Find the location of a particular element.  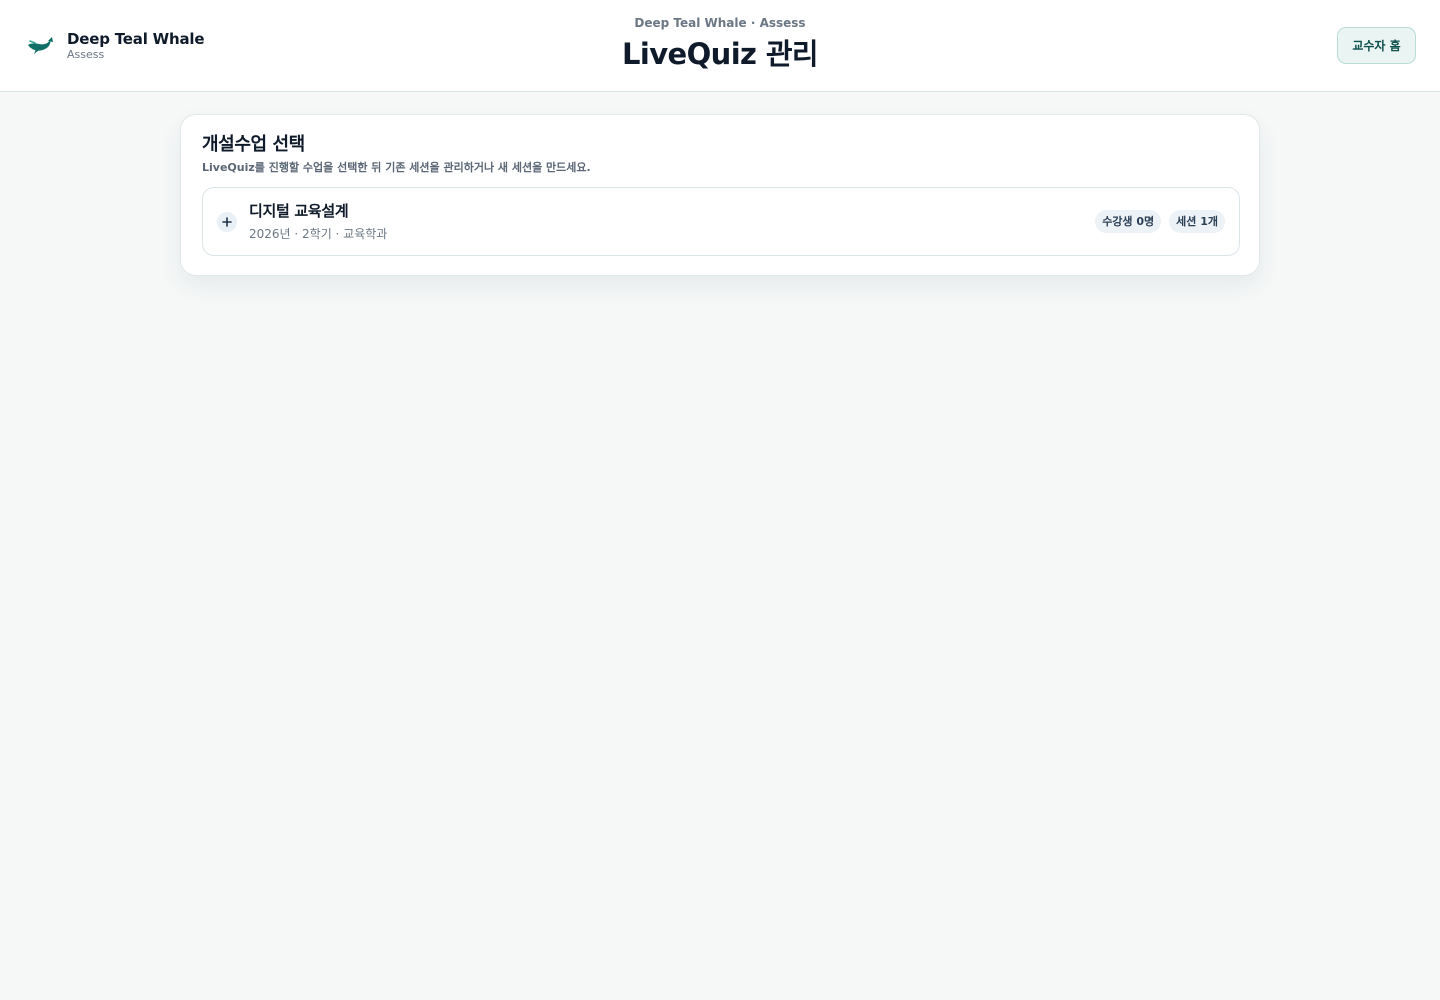

students-count-badge: 수강생 0명 is located at coordinates (1128, 221).